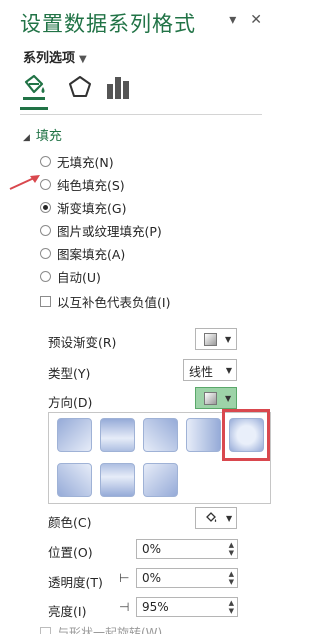 This screenshot has height=634, width=320. I want to click on direction-label: 方向(D), so click(70, 402).